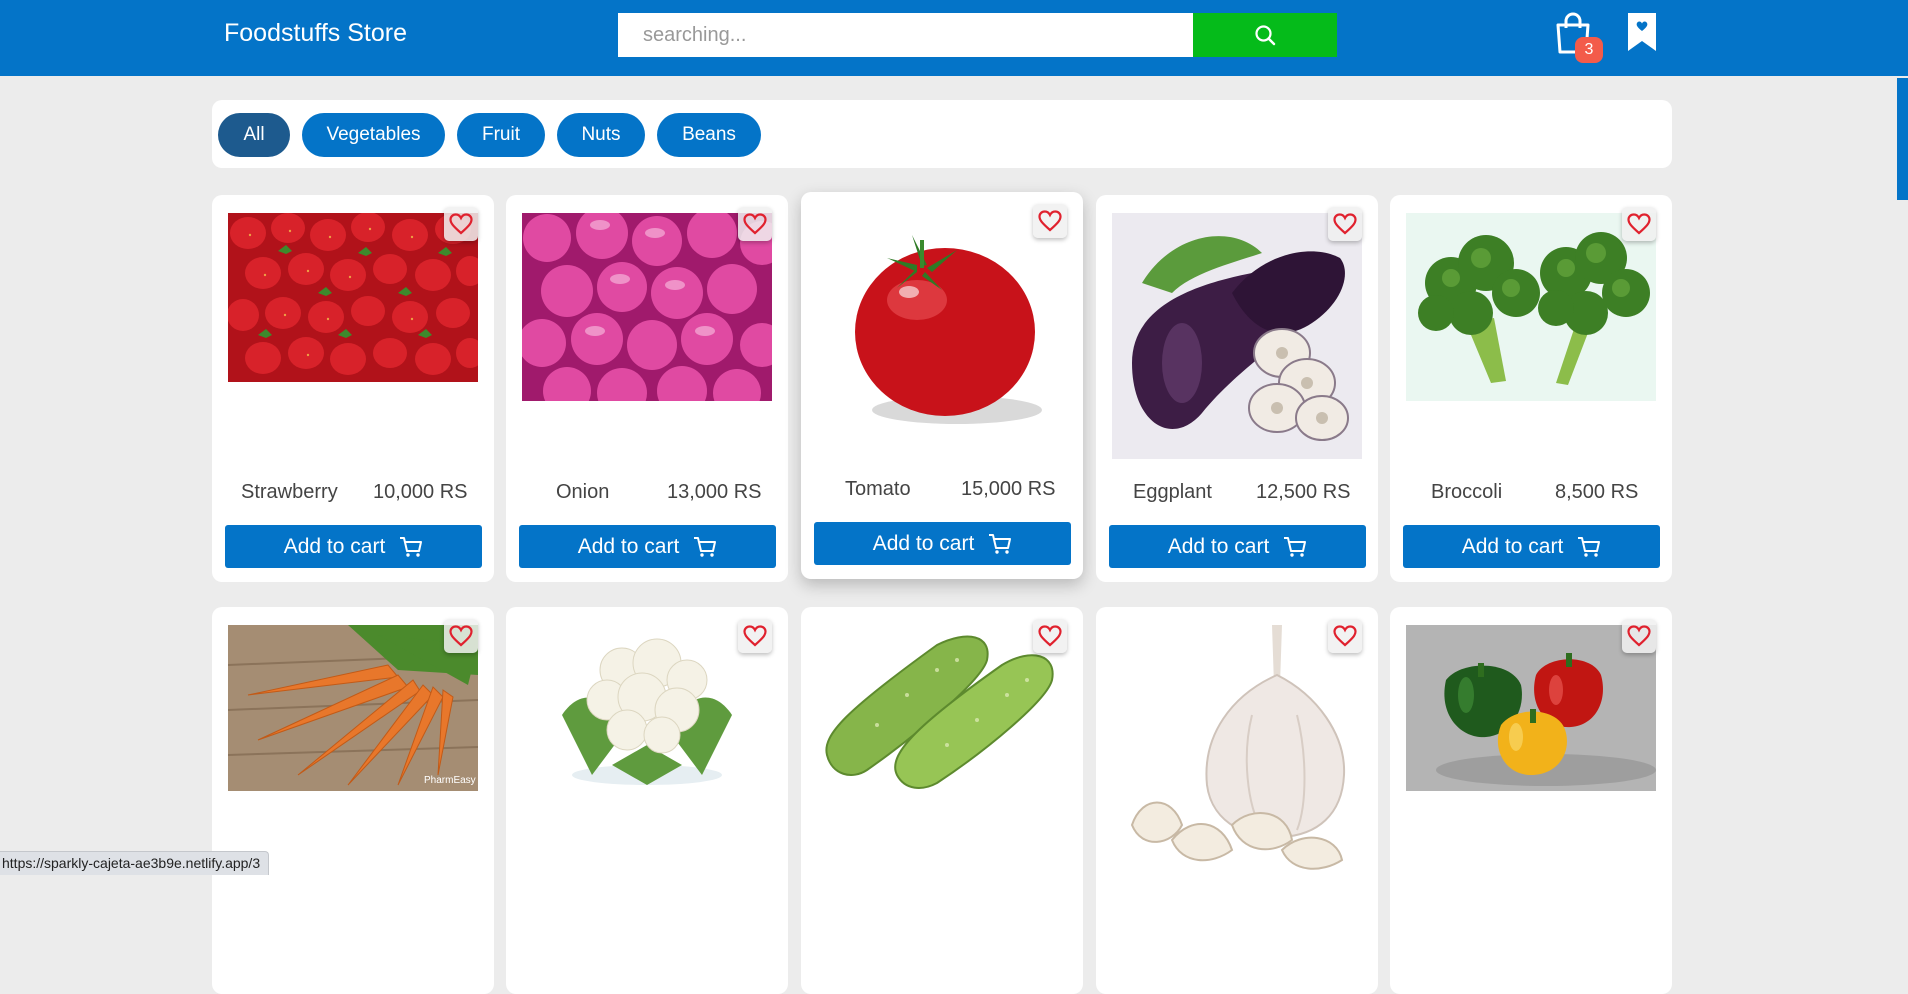 This screenshot has width=1908, height=994. What do you see at coordinates (373, 135) in the screenshot?
I see `filter-chip-vegetables: Vegetables` at bounding box center [373, 135].